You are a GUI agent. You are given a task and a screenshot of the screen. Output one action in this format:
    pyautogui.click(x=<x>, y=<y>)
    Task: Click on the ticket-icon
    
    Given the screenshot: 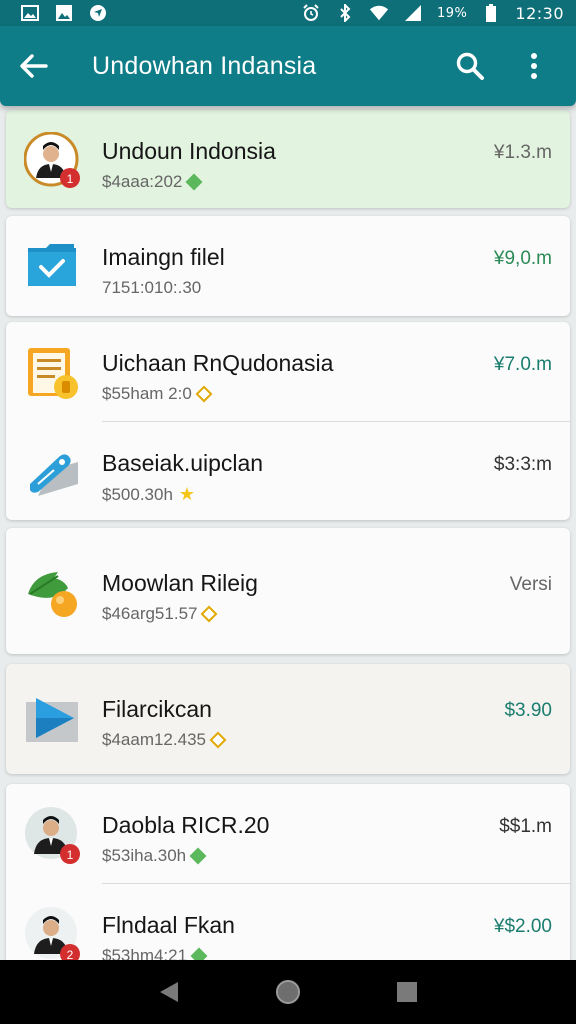 What is the action you would take?
    pyautogui.click(x=53, y=473)
    